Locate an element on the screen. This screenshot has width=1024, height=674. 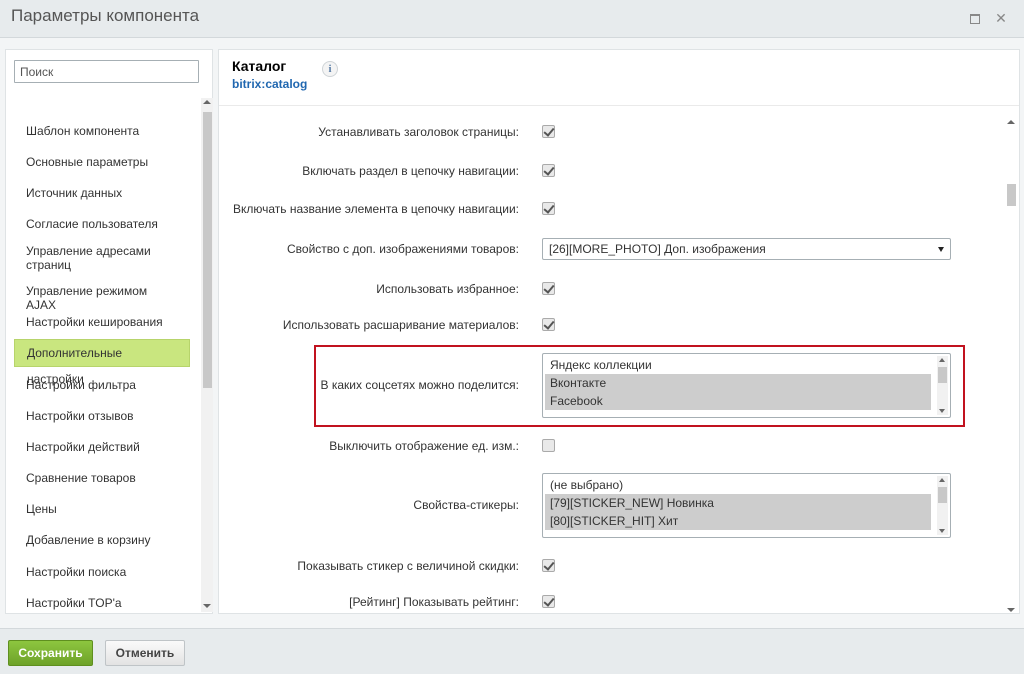
more-photo-select: [26][MORE_PHOTO] Доп. изображения is located at coordinates (746, 249).